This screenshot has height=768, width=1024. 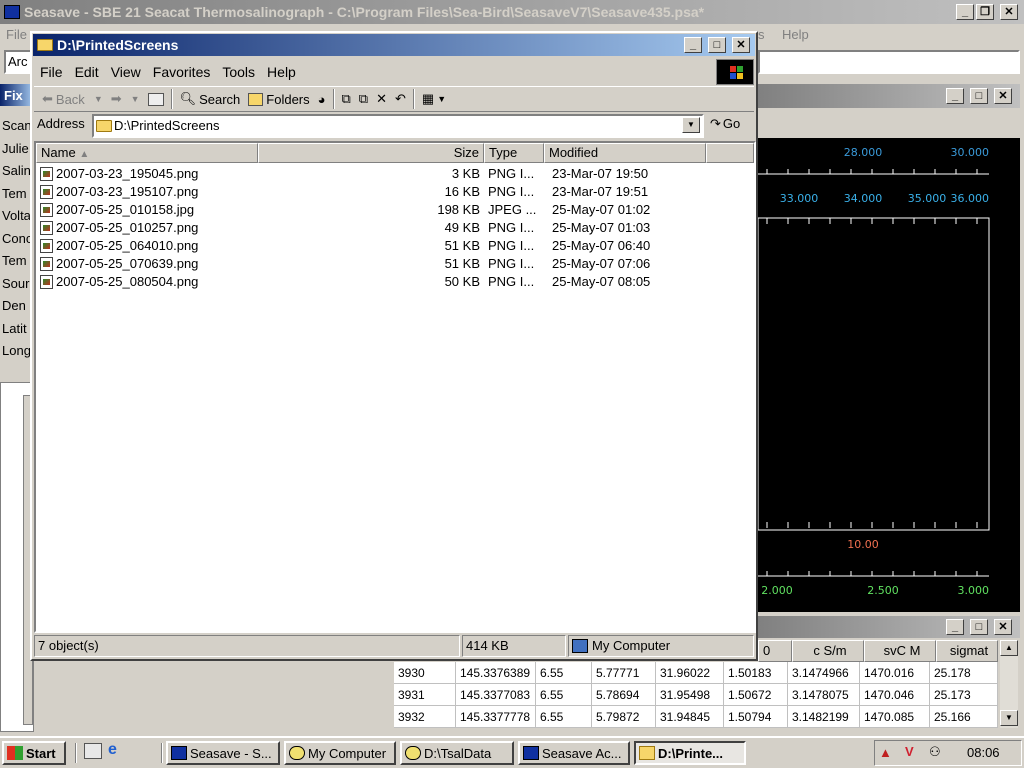 What do you see at coordinates (126, 72) in the screenshot?
I see `menu-view: View` at bounding box center [126, 72].